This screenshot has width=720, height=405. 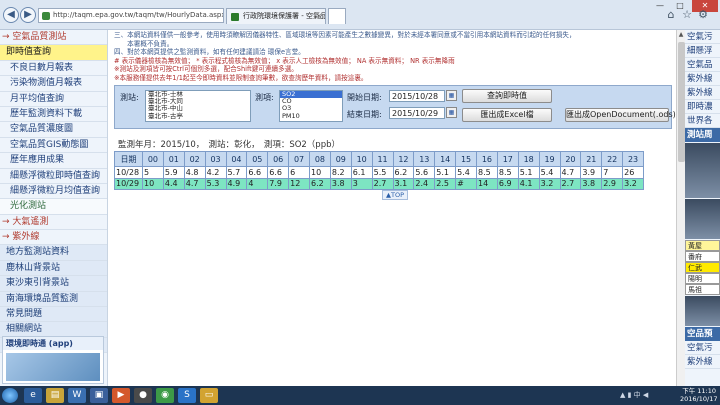 I want to click on value-cell: 7.9, so click(x=278, y=183).